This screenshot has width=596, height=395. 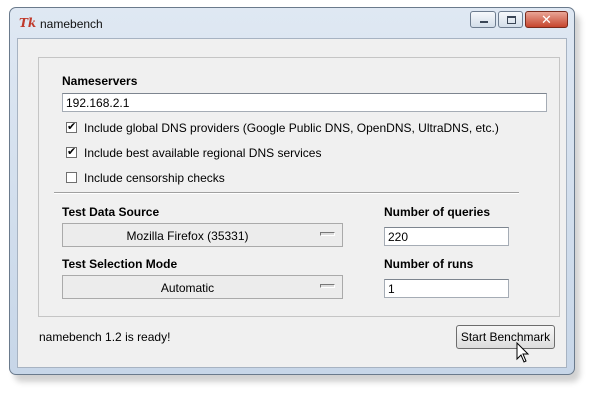 I want to click on tk-feather-icon: Tk, so click(x=28, y=23).